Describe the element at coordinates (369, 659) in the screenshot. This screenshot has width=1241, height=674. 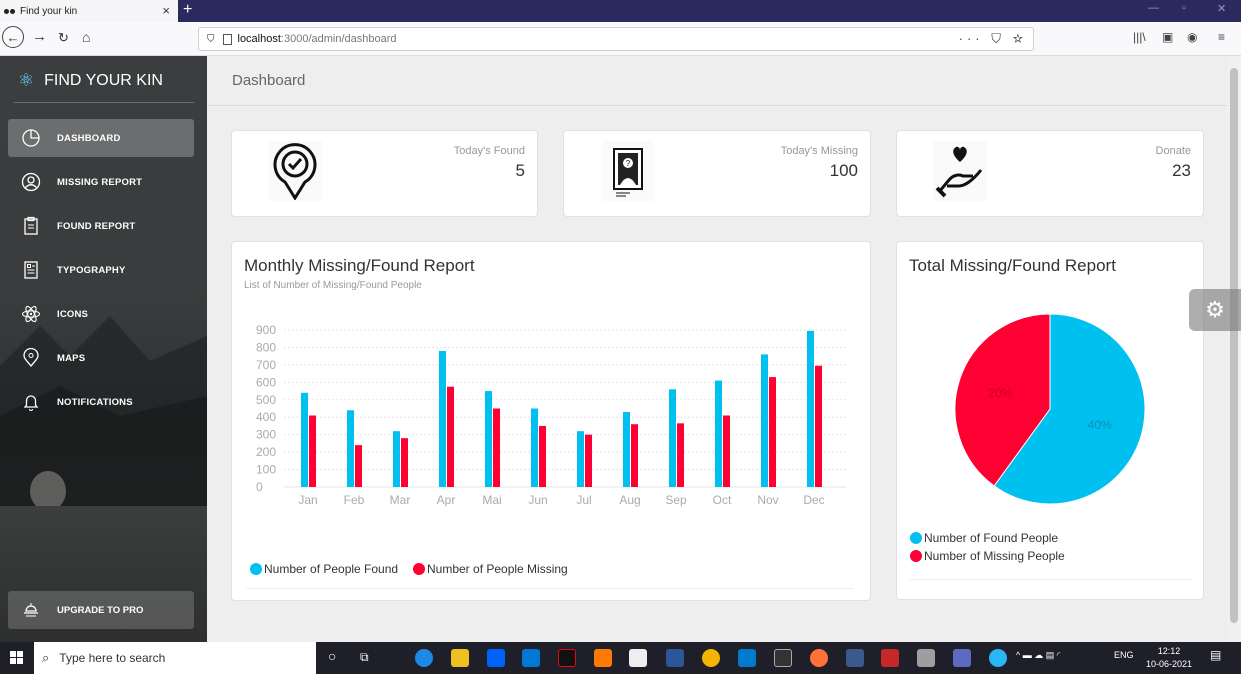
I see `task-view-icon: ⧉` at that location.